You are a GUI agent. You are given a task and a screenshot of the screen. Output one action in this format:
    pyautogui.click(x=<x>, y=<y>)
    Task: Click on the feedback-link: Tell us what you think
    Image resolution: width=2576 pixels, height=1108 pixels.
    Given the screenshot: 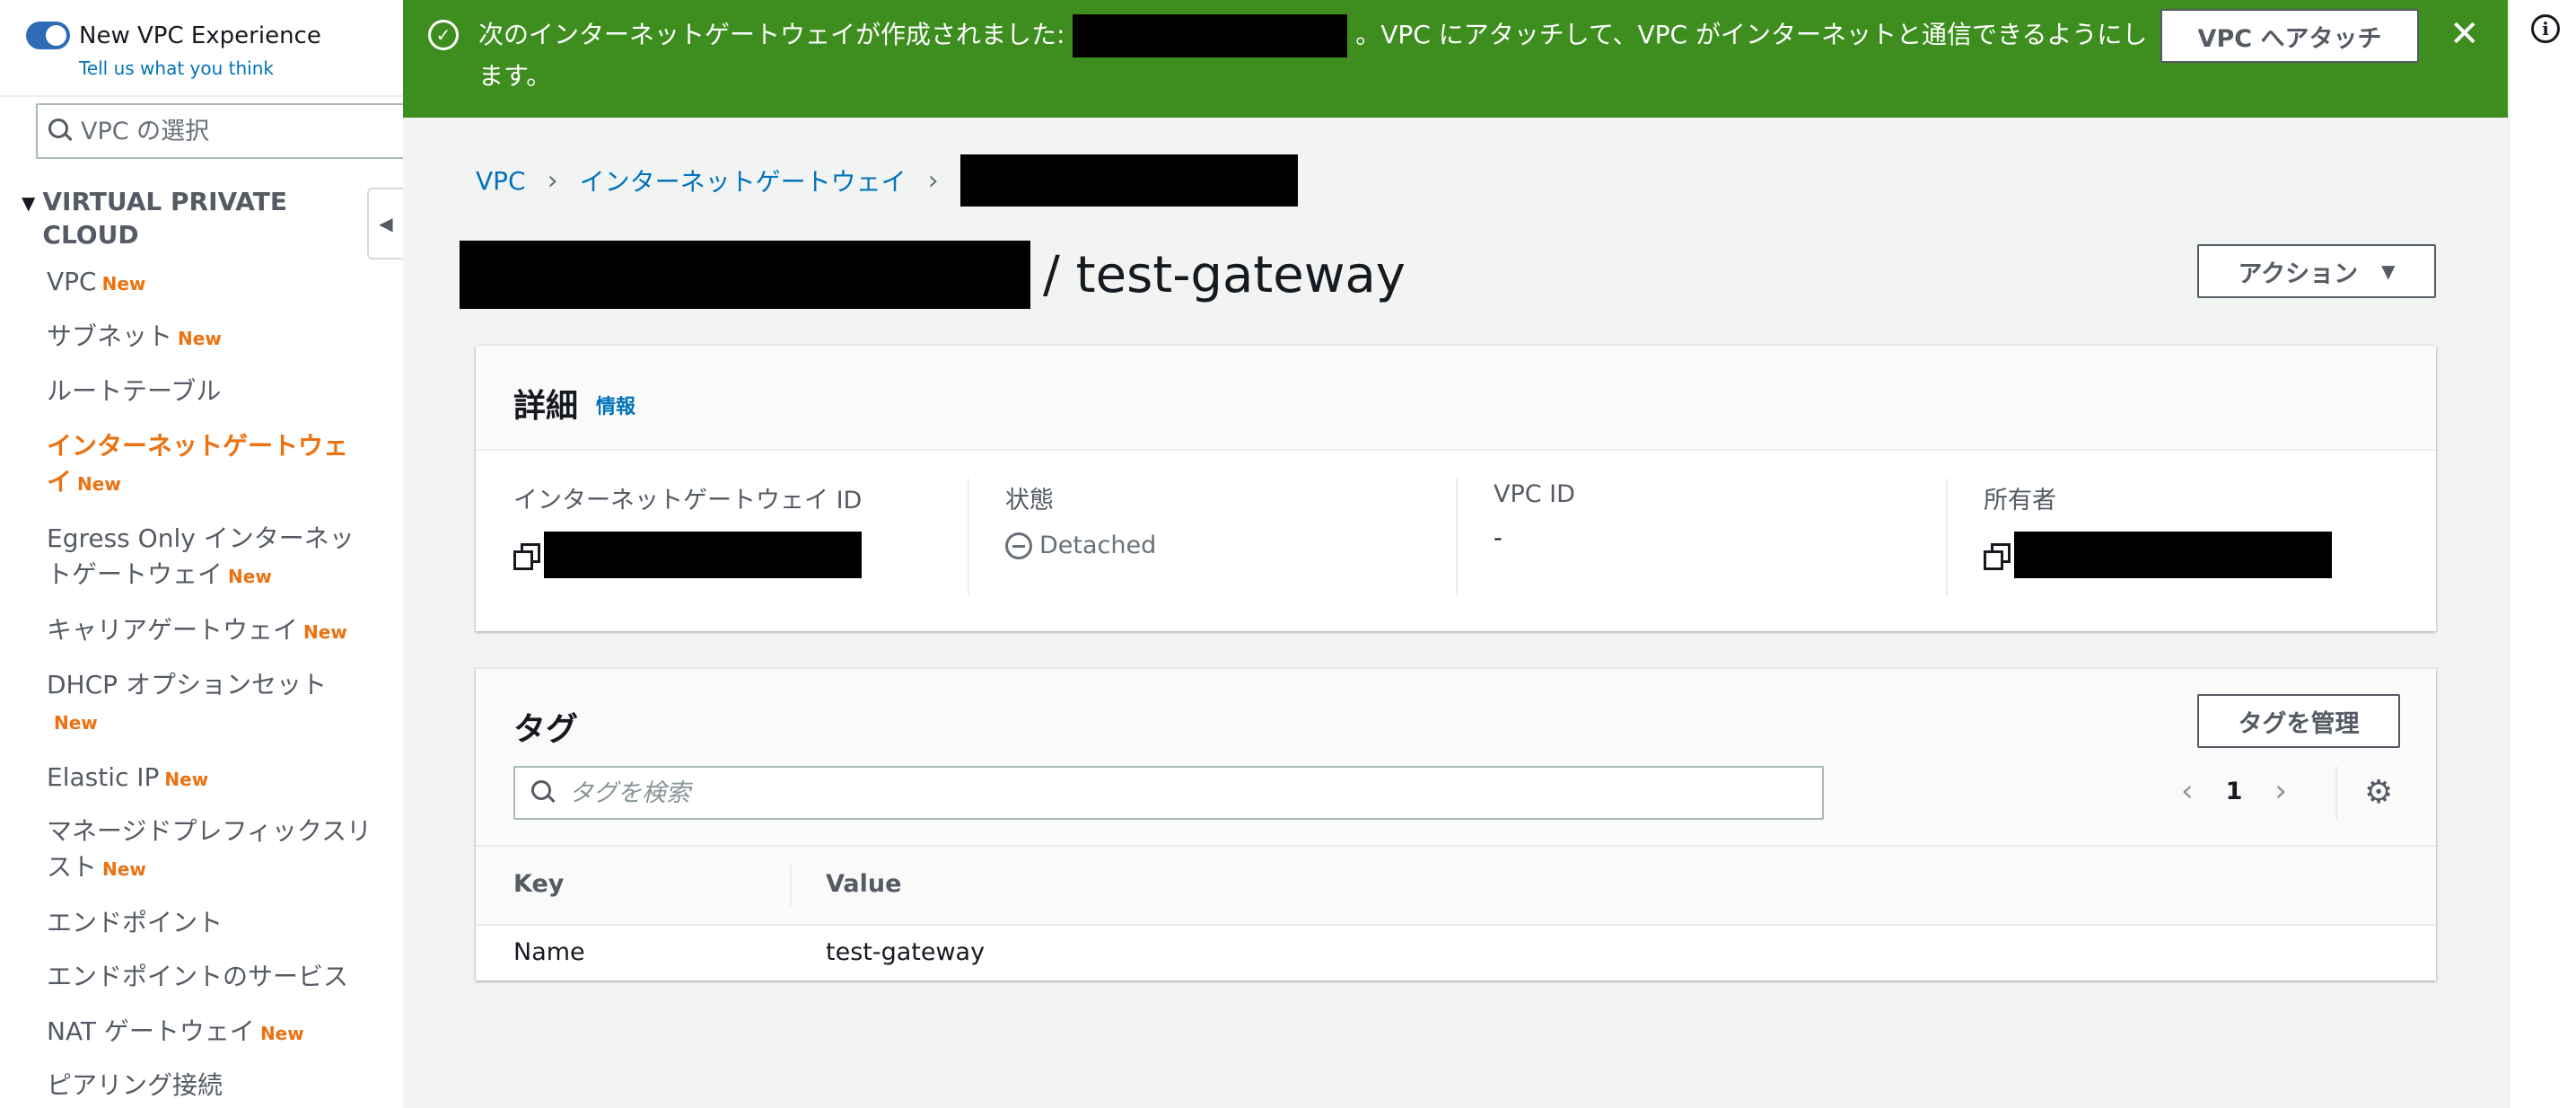 What is the action you would take?
    pyautogui.click(x=176, y=68)
    